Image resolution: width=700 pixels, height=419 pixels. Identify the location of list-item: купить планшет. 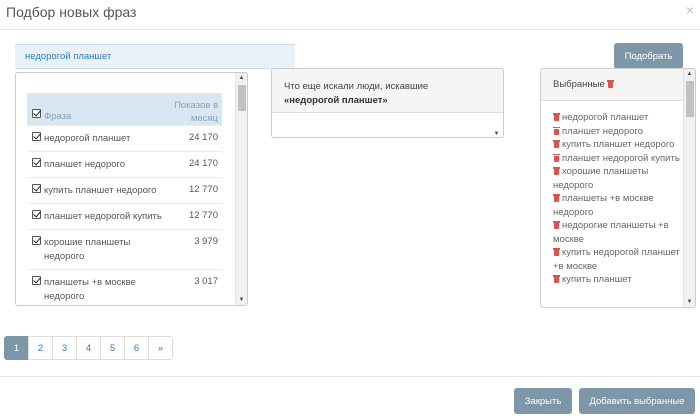
(617, 280).